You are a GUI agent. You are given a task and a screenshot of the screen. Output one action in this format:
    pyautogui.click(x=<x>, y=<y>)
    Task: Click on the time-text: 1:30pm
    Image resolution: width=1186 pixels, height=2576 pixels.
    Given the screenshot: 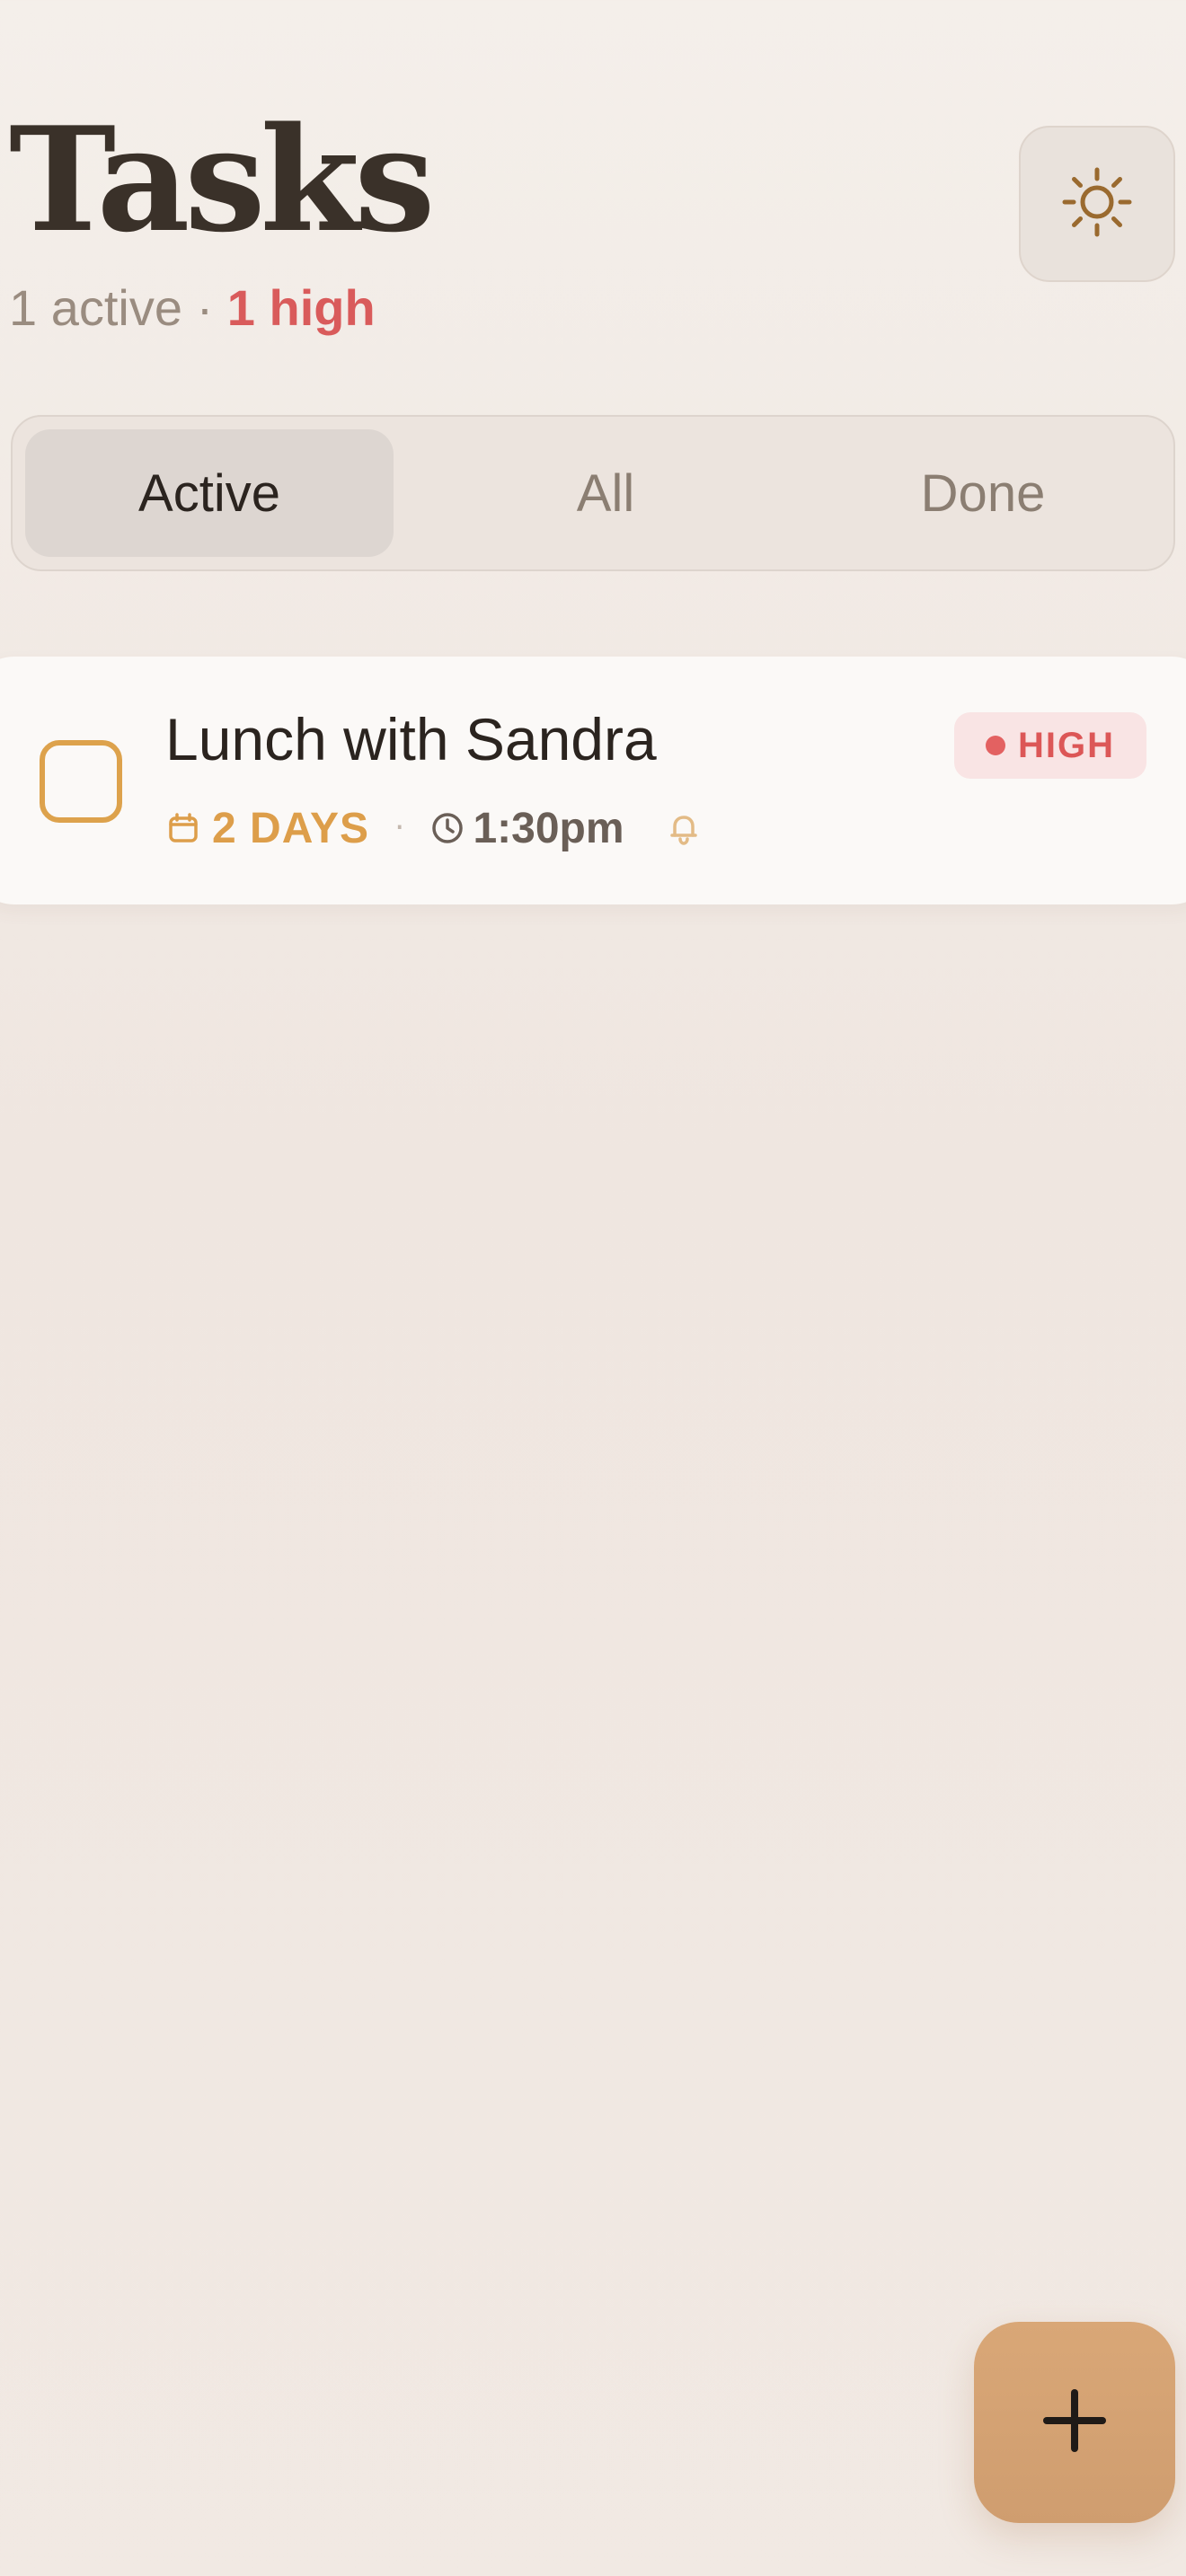 What is the action you would take?
    pyautogui.click(x=548, y=828)
    